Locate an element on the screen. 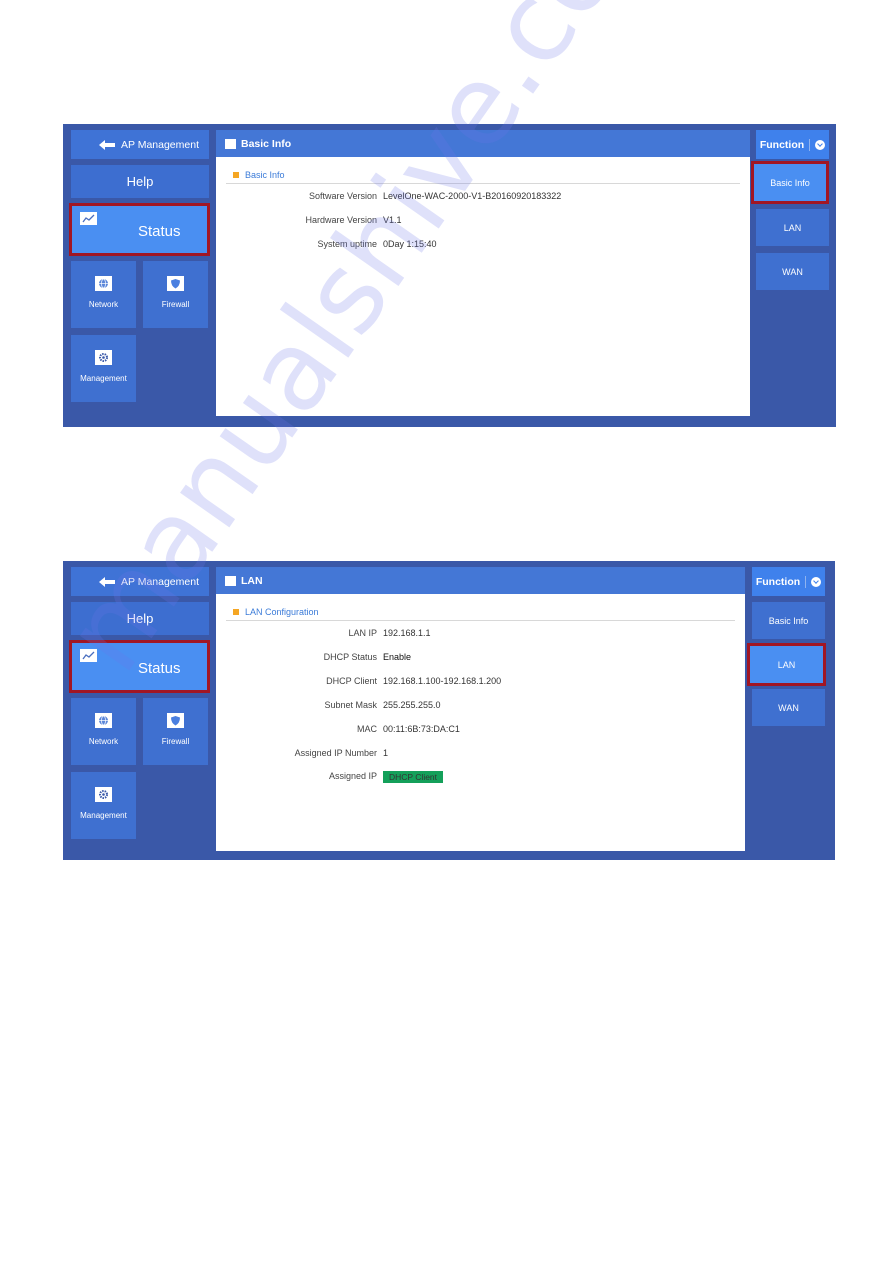 The width and height of the screenshot is (893, 1263). info-row: Hardware Version V1.1 is located at coordinates (309, 220).